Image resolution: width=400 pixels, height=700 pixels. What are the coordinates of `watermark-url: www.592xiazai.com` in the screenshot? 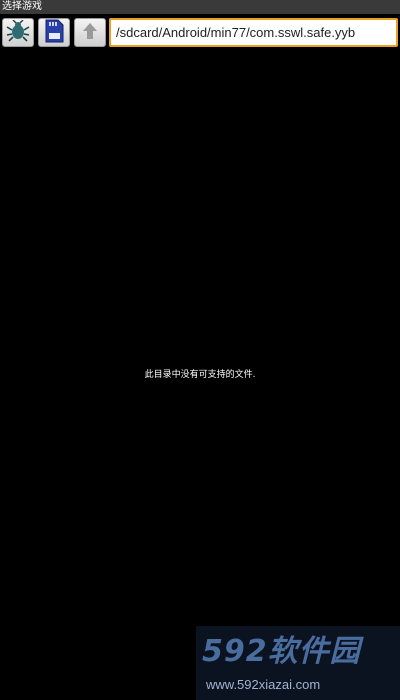 It's located at (263, 684).